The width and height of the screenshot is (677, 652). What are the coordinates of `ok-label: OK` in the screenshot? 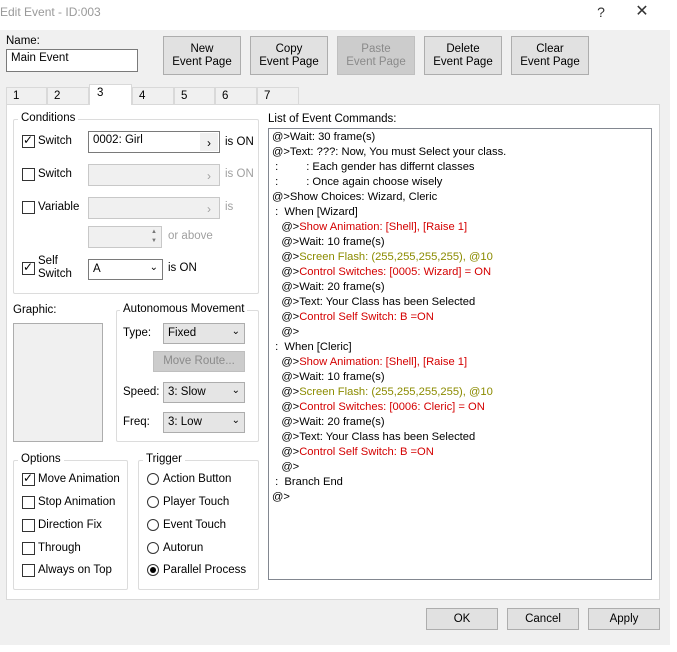 It's located at (462, 618).